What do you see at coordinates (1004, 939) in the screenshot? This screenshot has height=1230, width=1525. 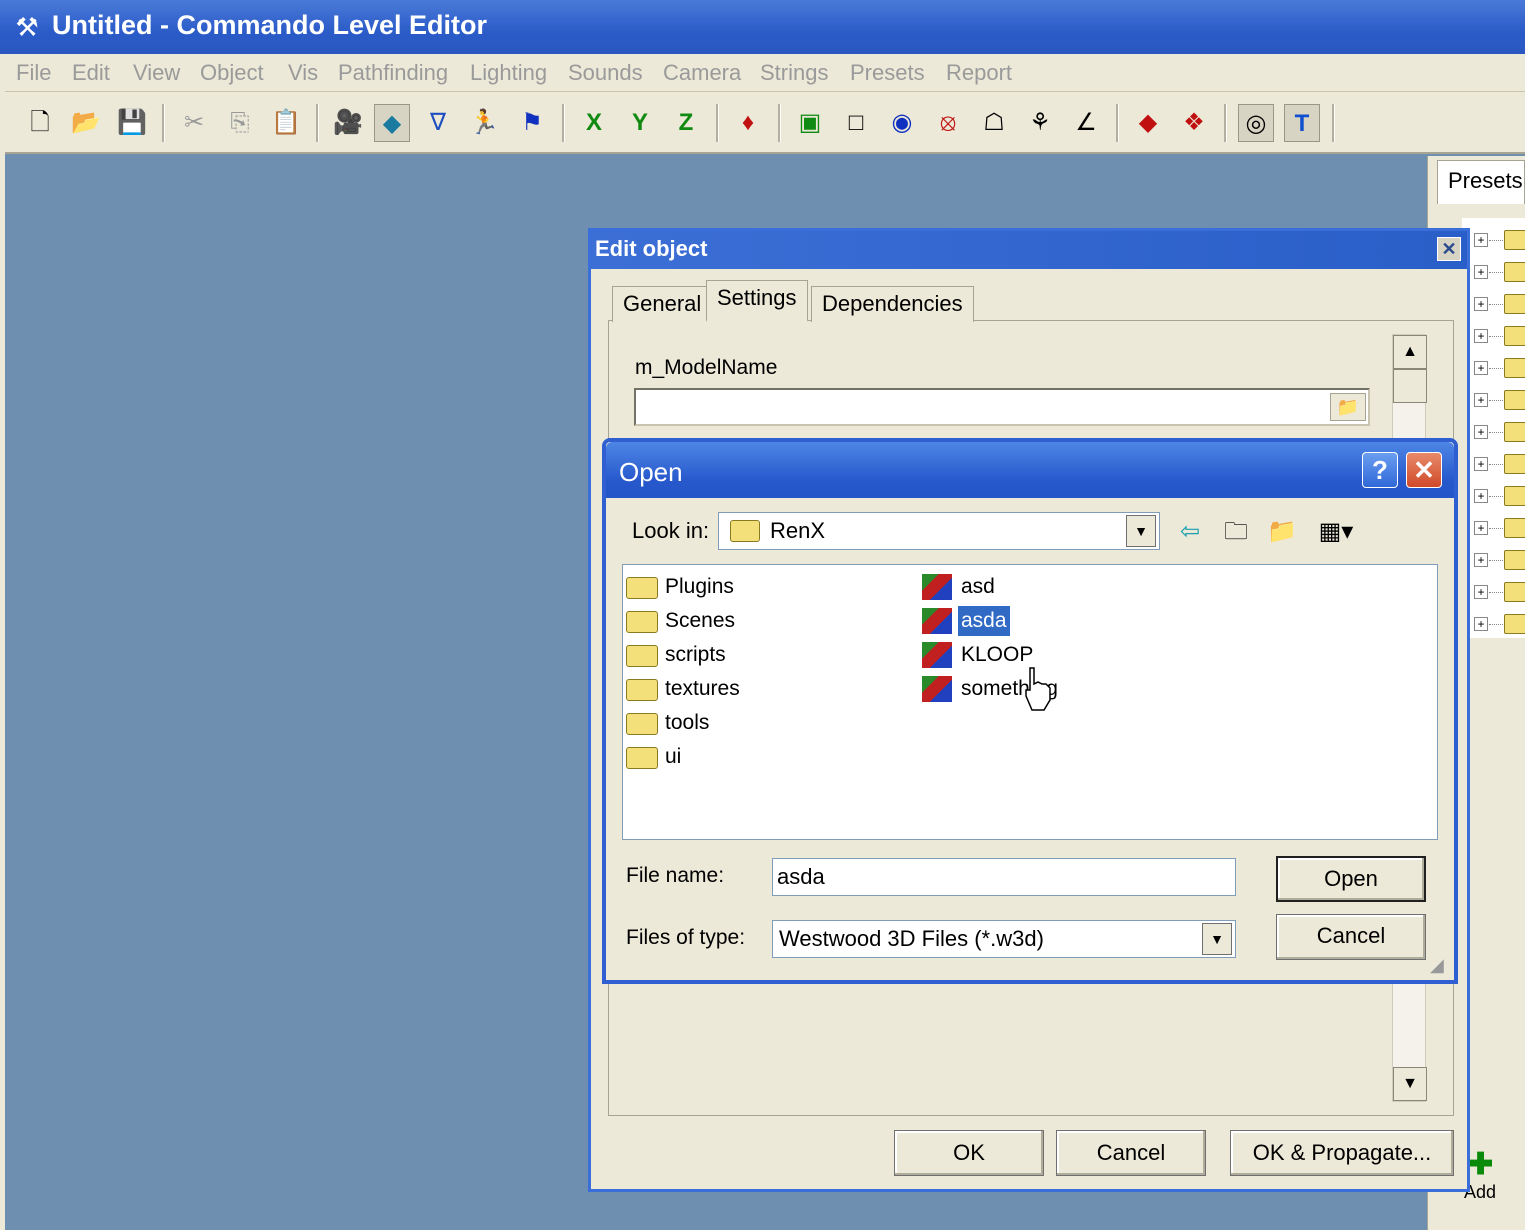 I see `file-type-dropdown: Westwood 3D Files (*.w3d)` at bounding box center [1004, 939].